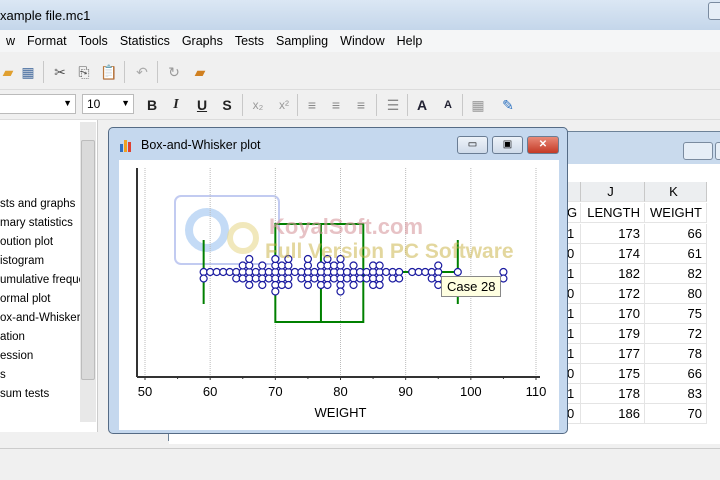 The height and width of the screenshot is (480, 720). Describe the element at coordinates (47, 41) in the screenshot. I see `menu-format: Format` at that location.